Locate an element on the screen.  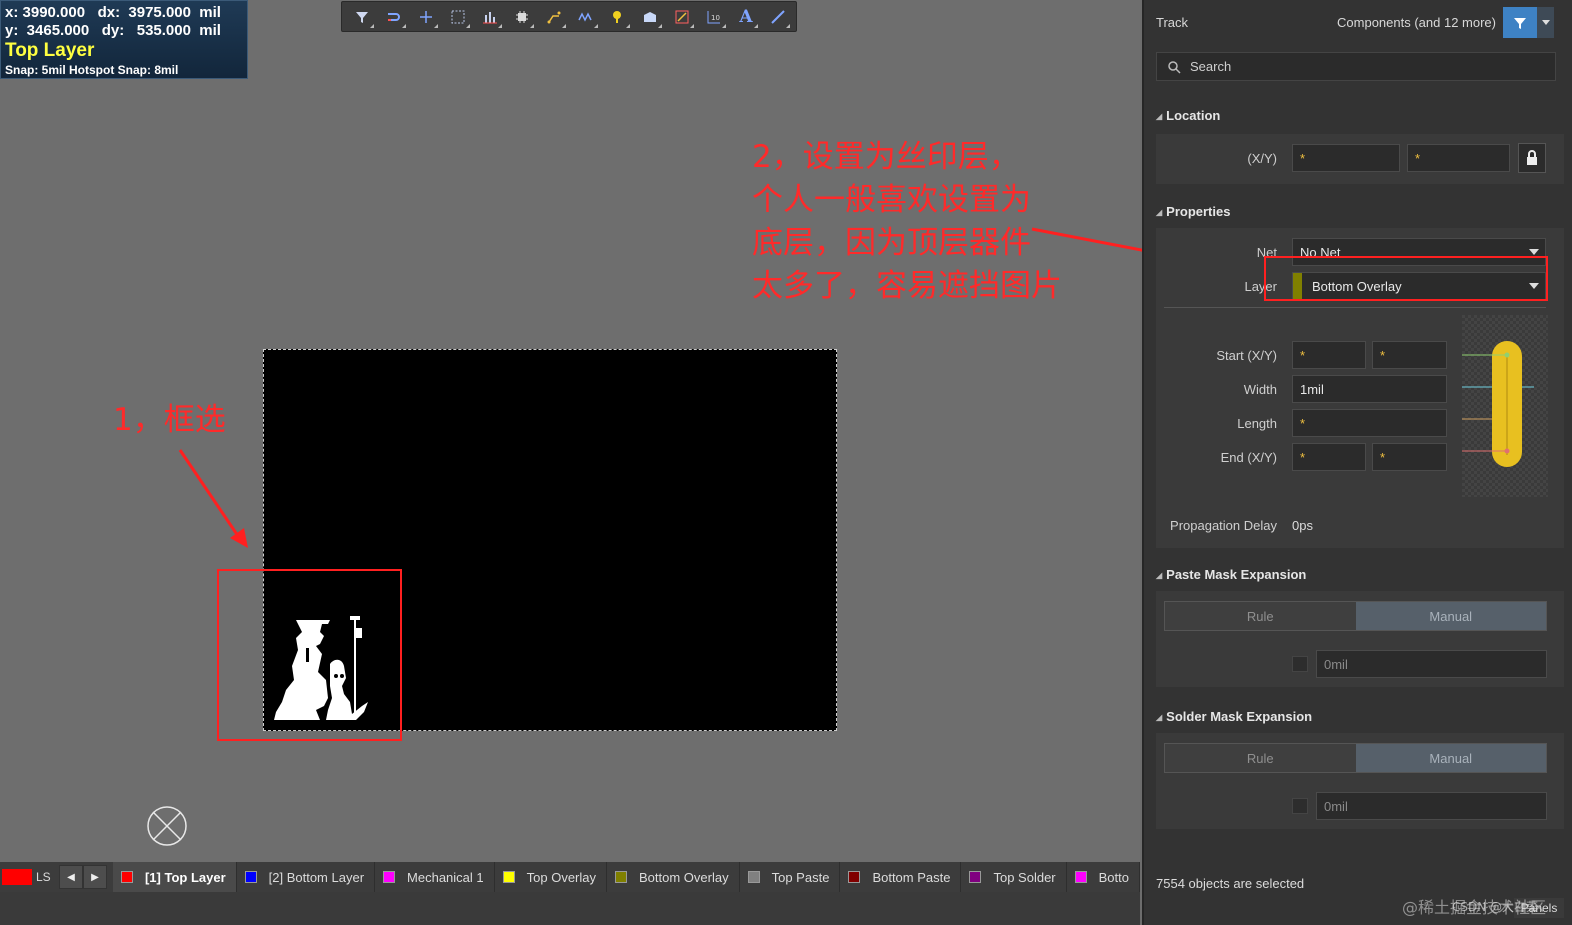
paste-mask-mode-toggle: Rule Manual is located at coordinates (1355, 616).